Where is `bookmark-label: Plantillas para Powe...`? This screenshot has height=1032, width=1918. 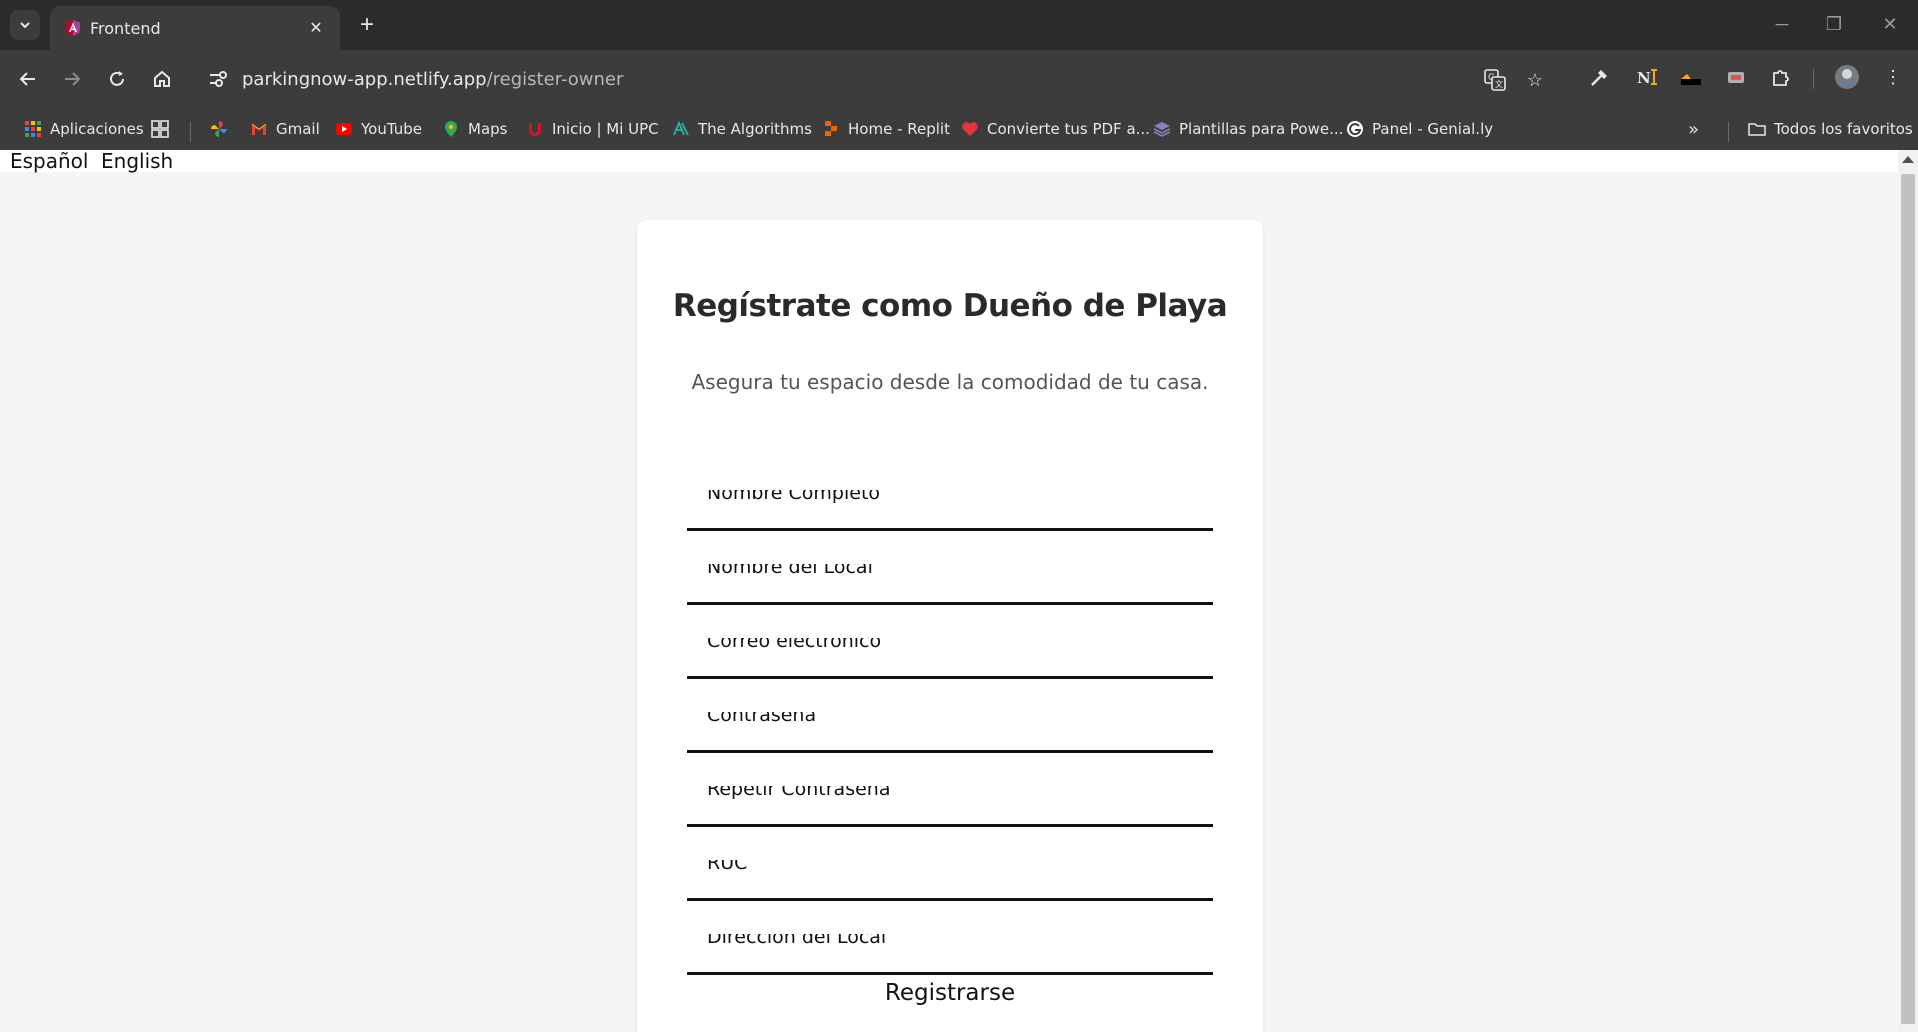
bookmark-label: Plantillas para Powe... is located at coordinates (1261, 129).